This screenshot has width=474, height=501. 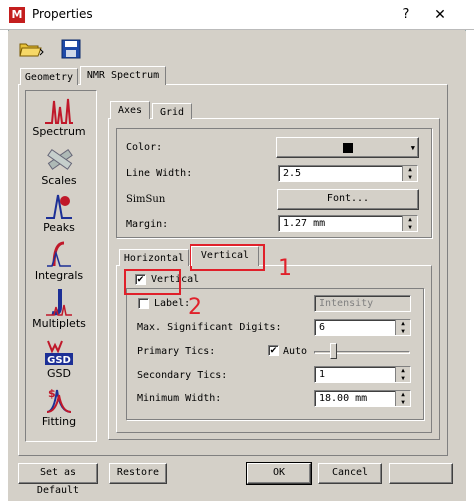 I want to click on line-width-input: 2.5 ▲ ▼, so click(x=348, y=173).